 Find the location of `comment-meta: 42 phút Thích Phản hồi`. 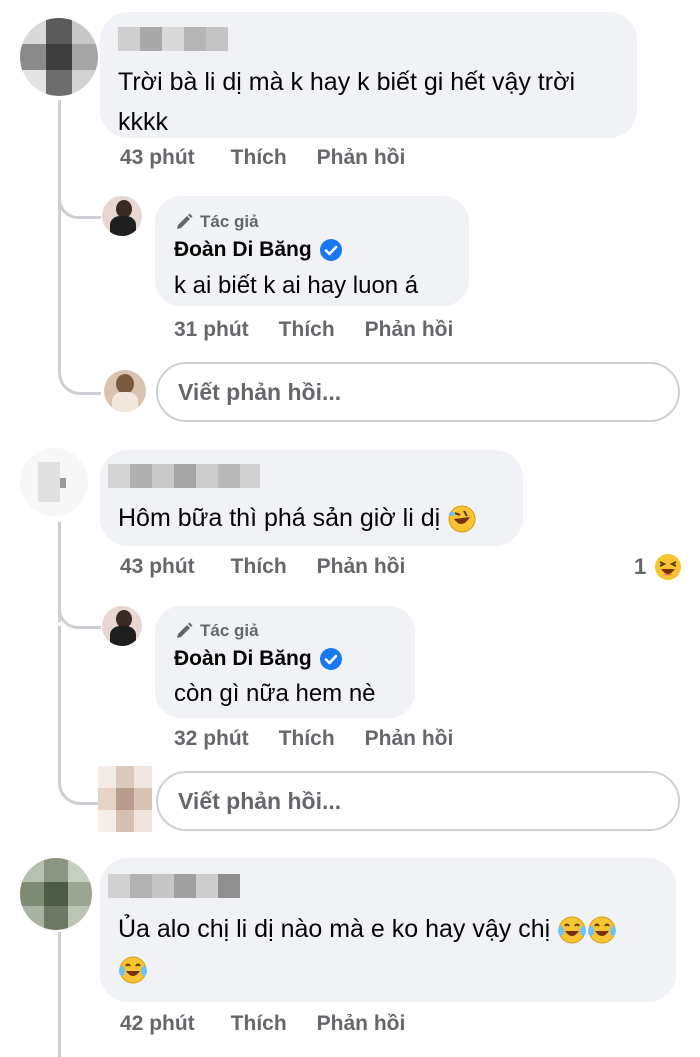

comment-meta: 42 phút Thích Phản hồi is located at coordinates (262, 1024).